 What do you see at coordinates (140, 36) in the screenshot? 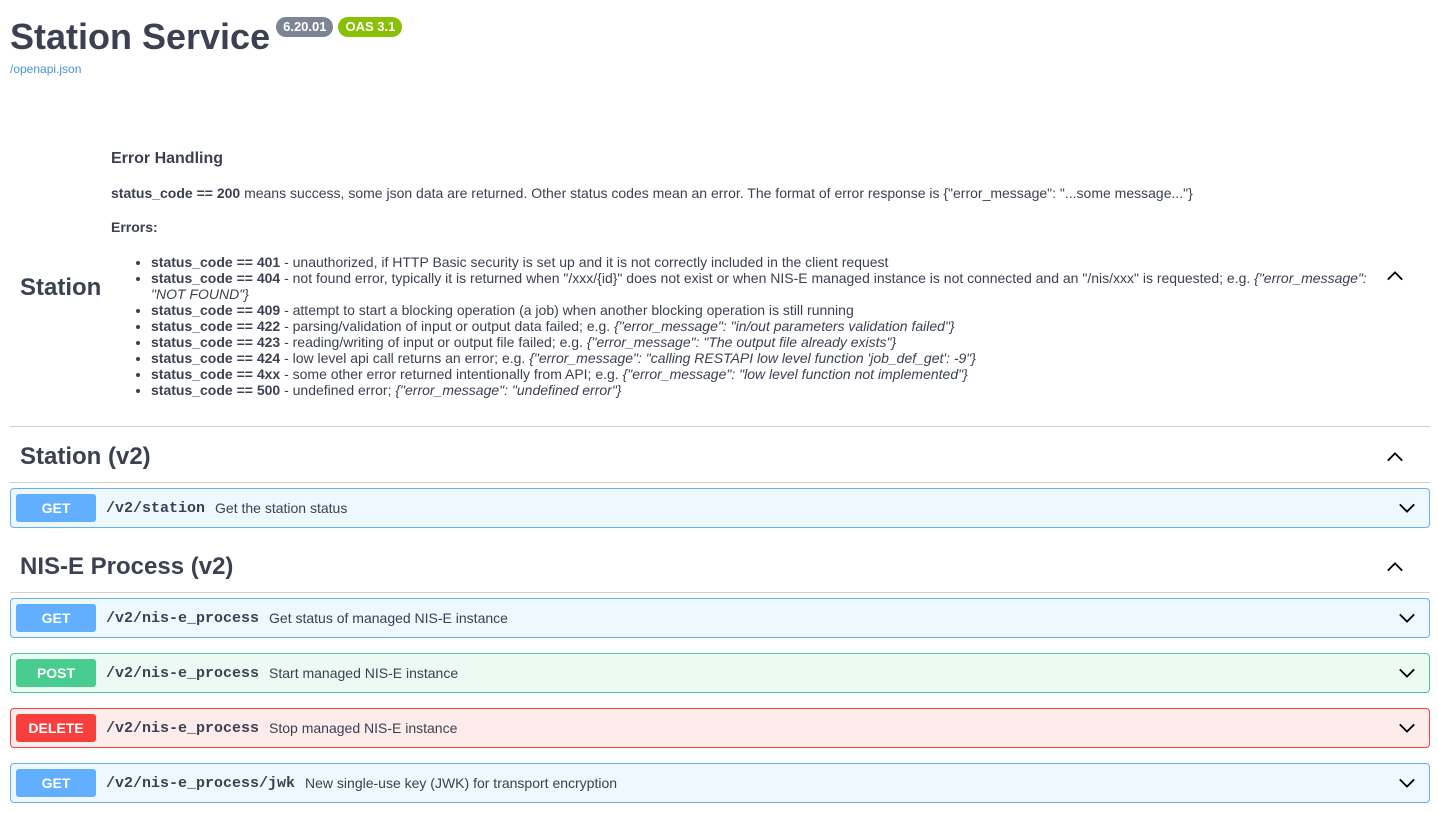
I see `page-title: Station Service` at bounding box center [140, 36].